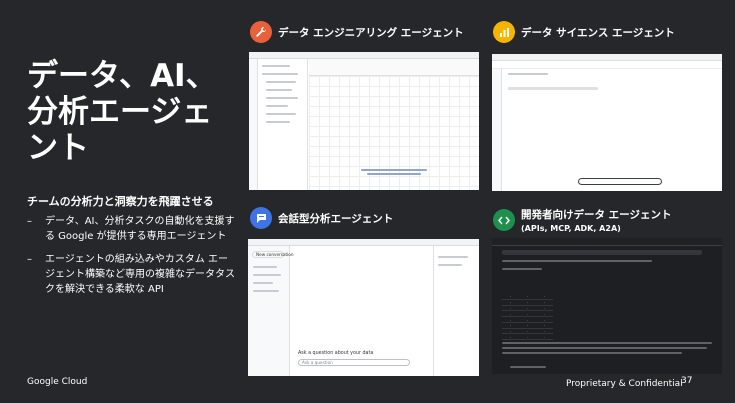  Describe the element at coordinates (371, 32) in the screenshot. I see `card-title: データ エンジニアリング エージェント` at that location.